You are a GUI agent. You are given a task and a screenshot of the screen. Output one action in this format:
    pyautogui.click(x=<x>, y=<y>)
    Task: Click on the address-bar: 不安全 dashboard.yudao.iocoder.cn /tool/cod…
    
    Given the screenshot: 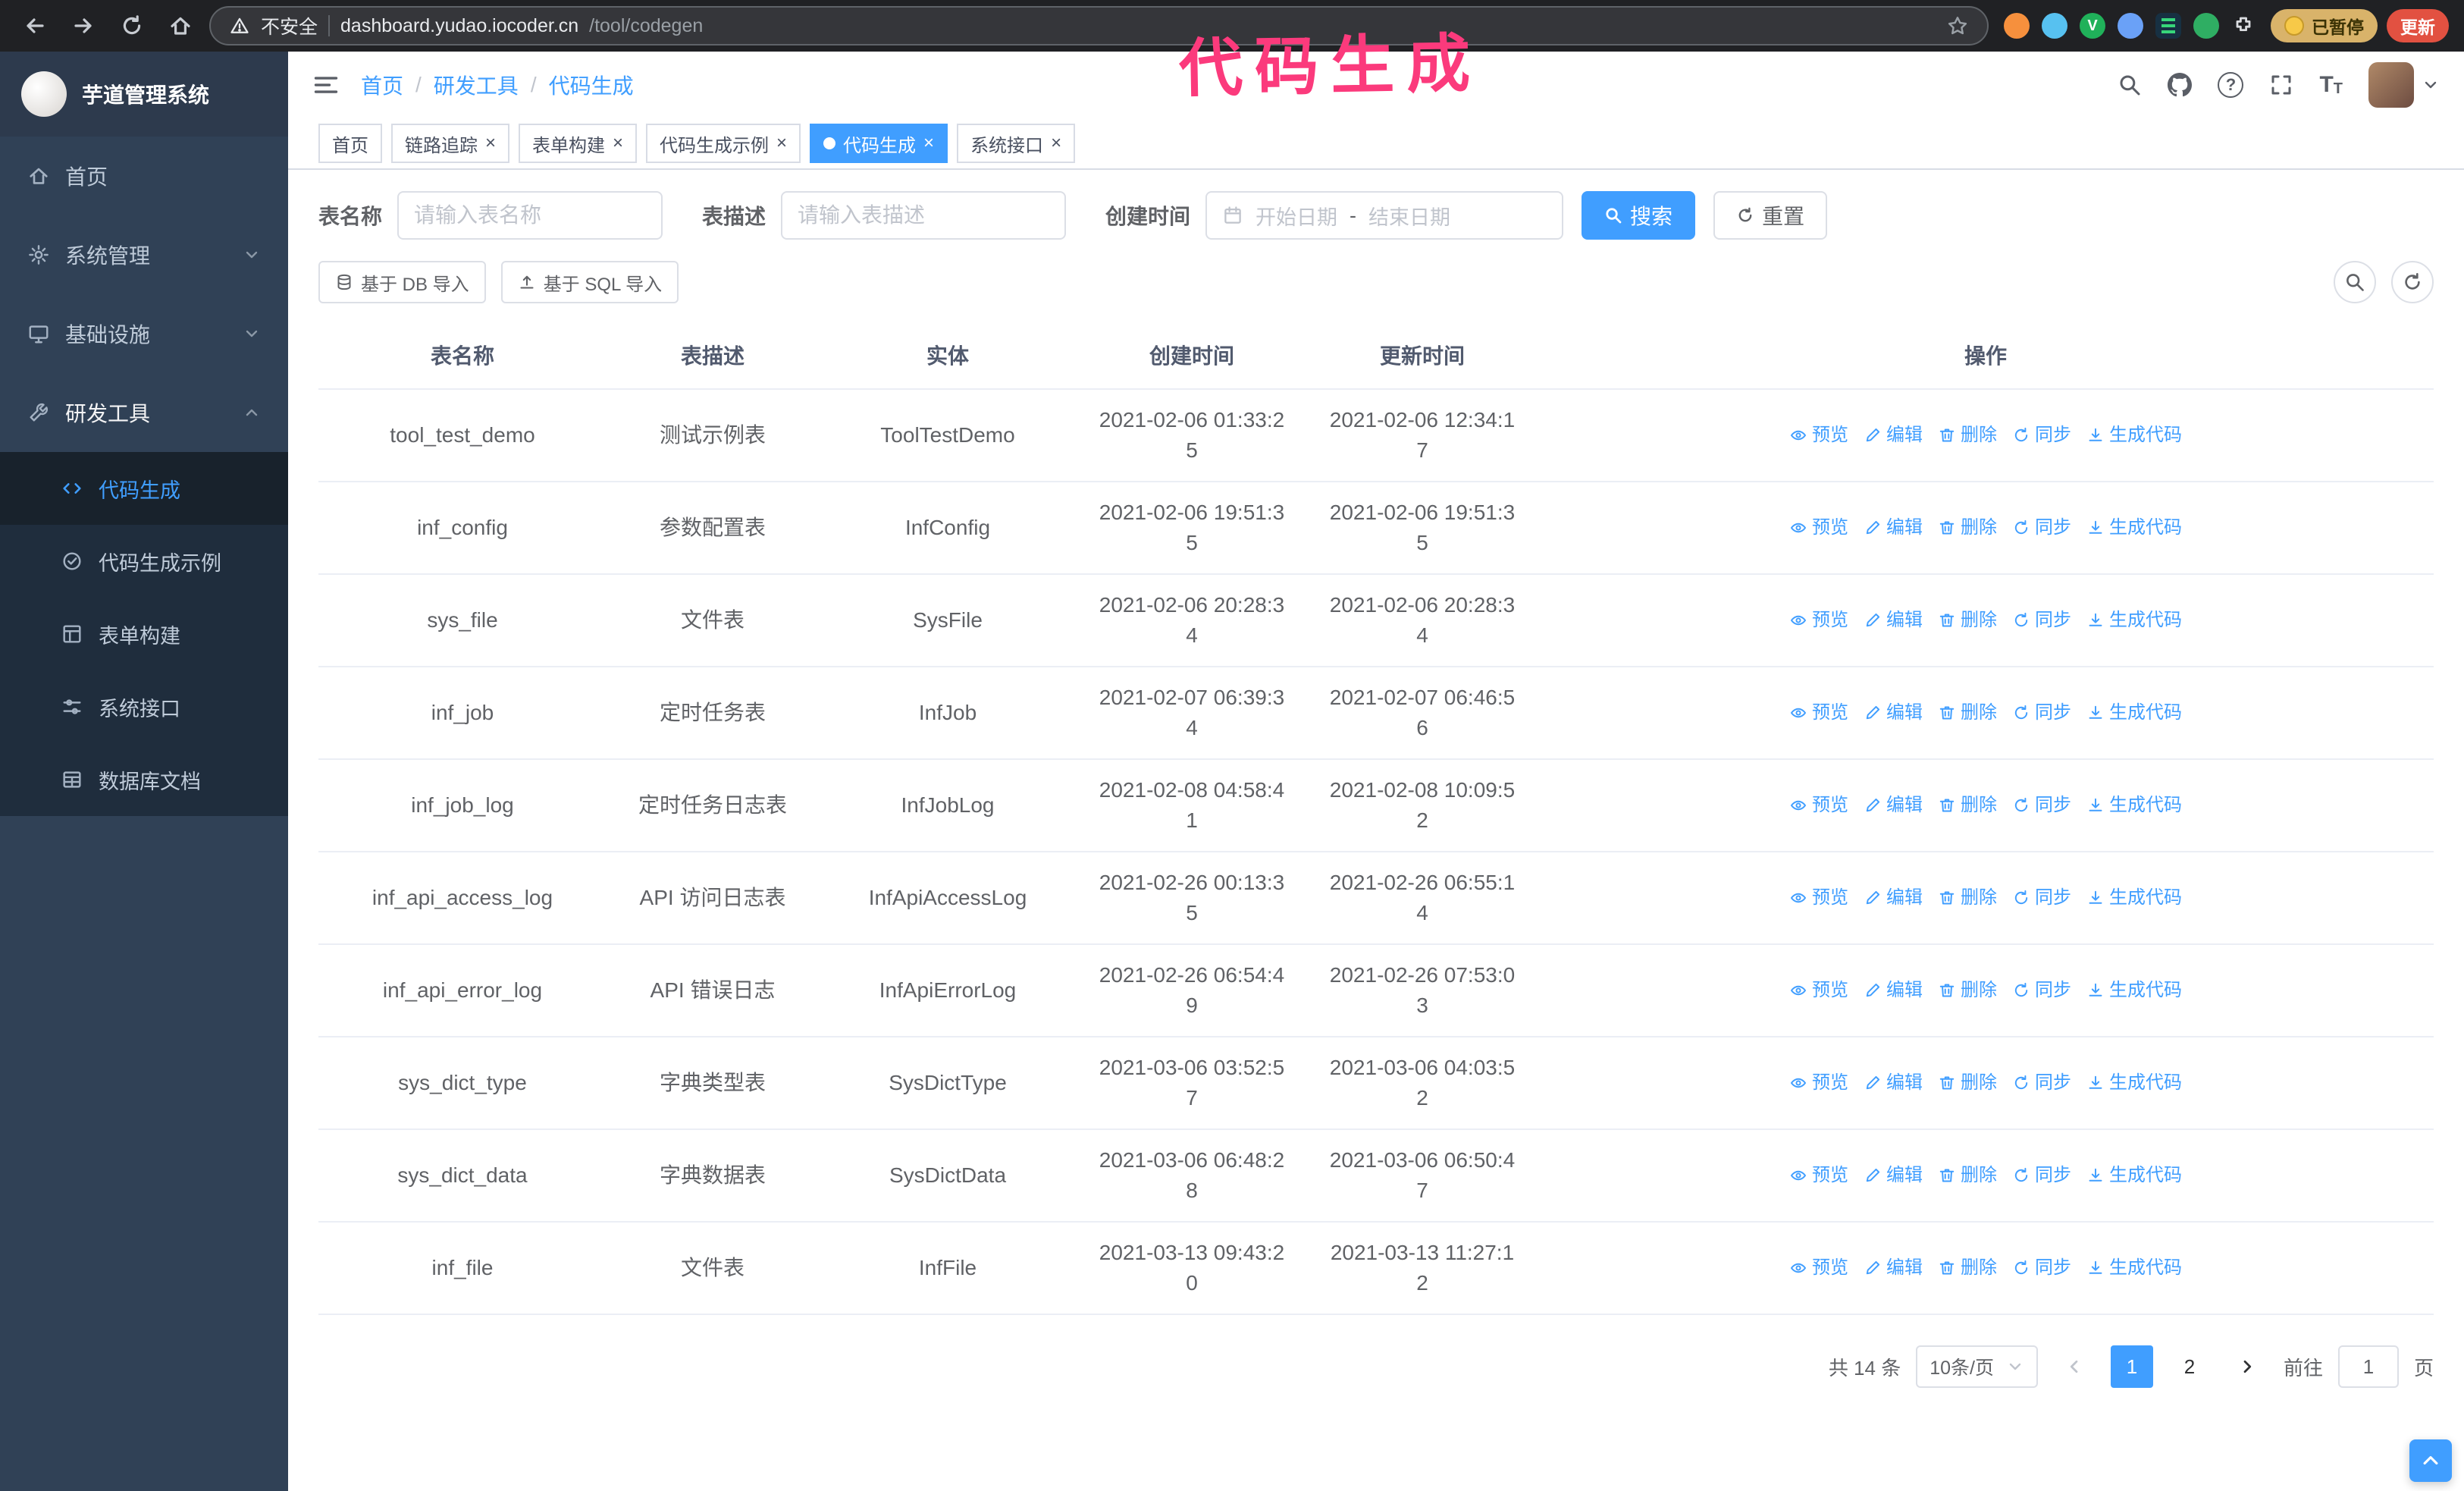 What is the action you would take?
    pyautogui.click(x=1099, y=26)
    